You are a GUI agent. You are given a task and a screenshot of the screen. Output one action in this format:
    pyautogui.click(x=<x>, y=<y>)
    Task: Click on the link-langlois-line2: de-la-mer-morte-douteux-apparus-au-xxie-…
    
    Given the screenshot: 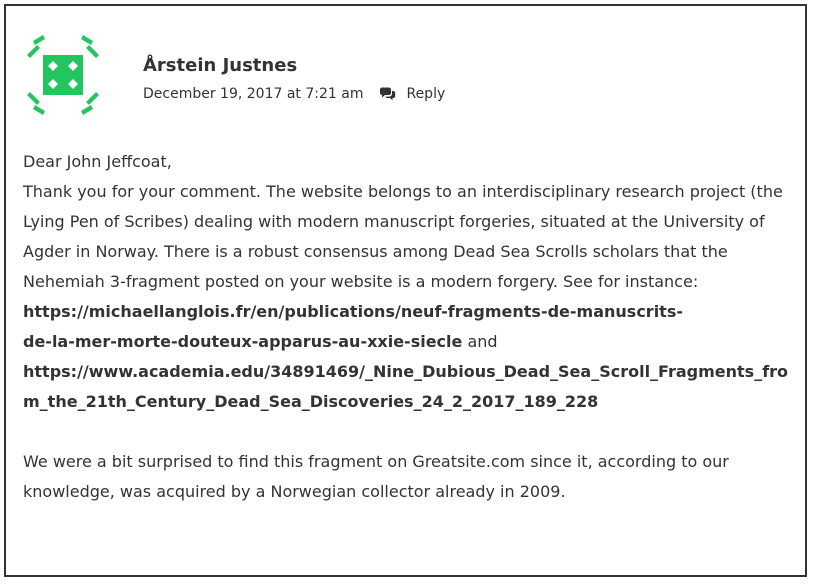 What is the action you would take?
    pyautogui.click(x=243, y=341)
    